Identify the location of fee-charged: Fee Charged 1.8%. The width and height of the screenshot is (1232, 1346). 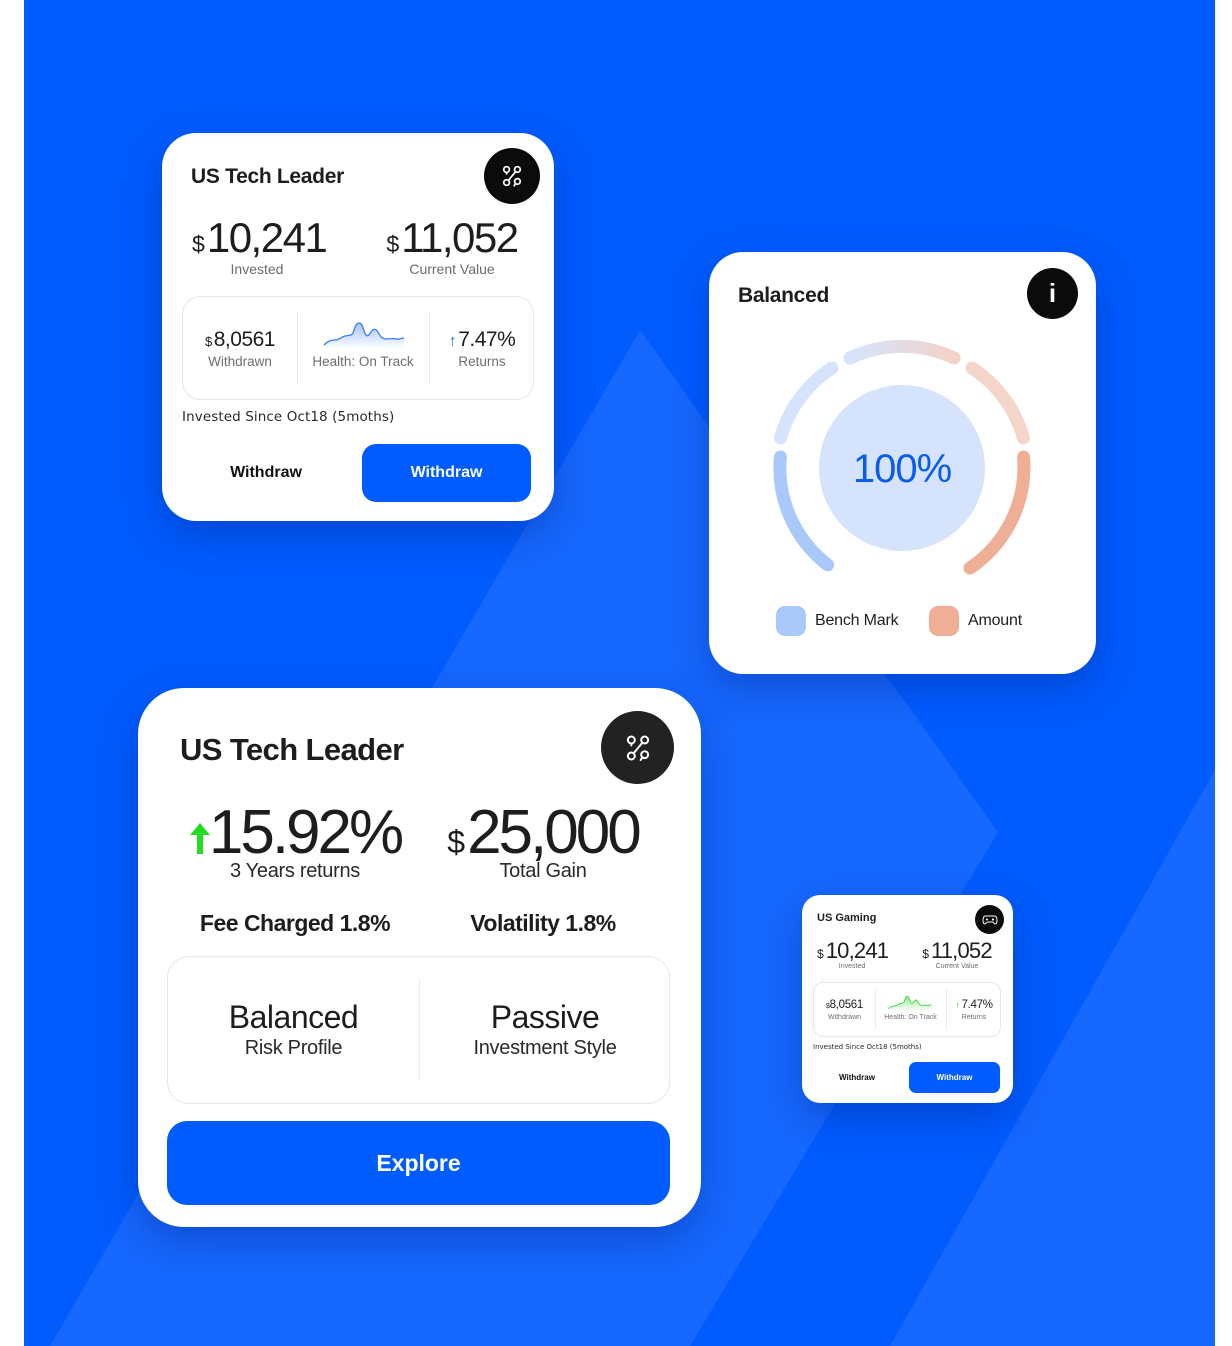
(295, 923).